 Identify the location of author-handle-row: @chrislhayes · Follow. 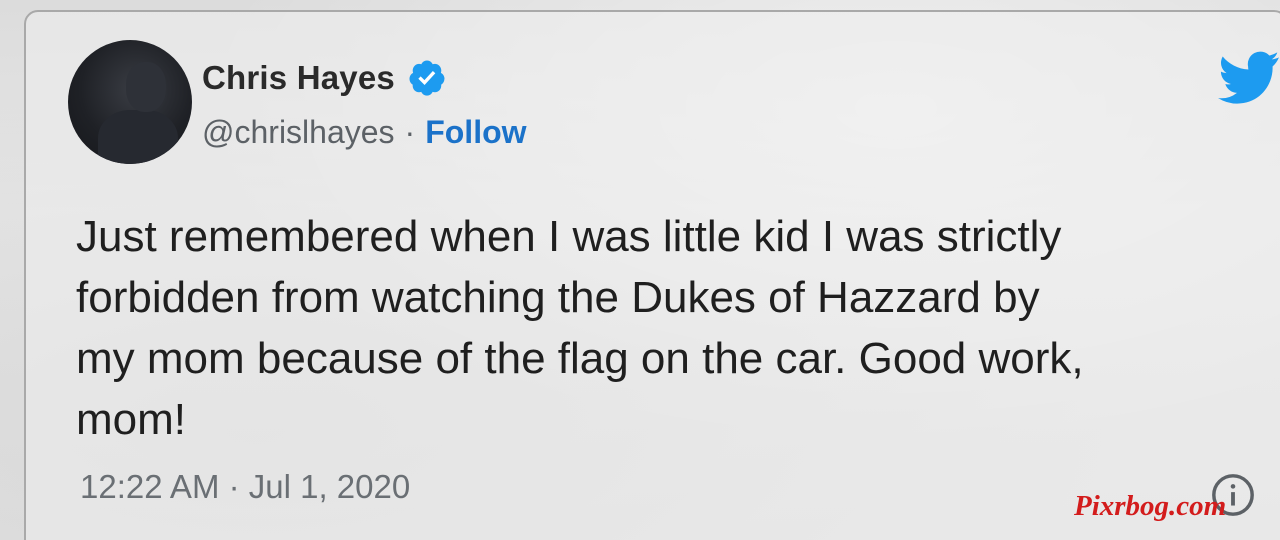
(364, 132).